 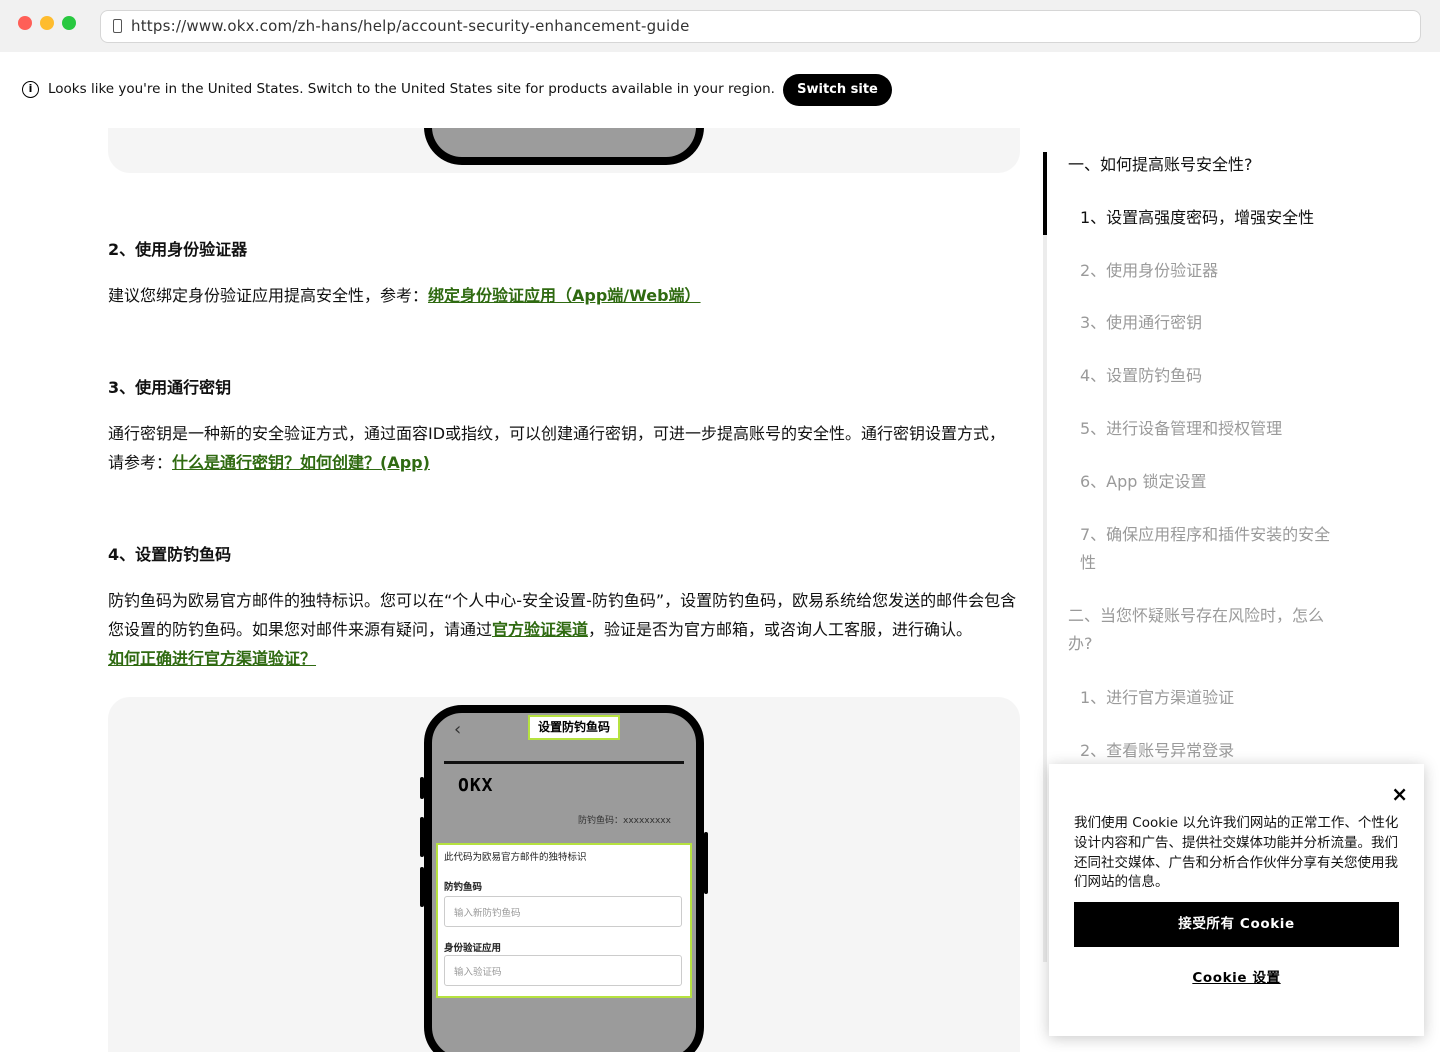 I want to click on page-icon, so click(x=117, y=26).